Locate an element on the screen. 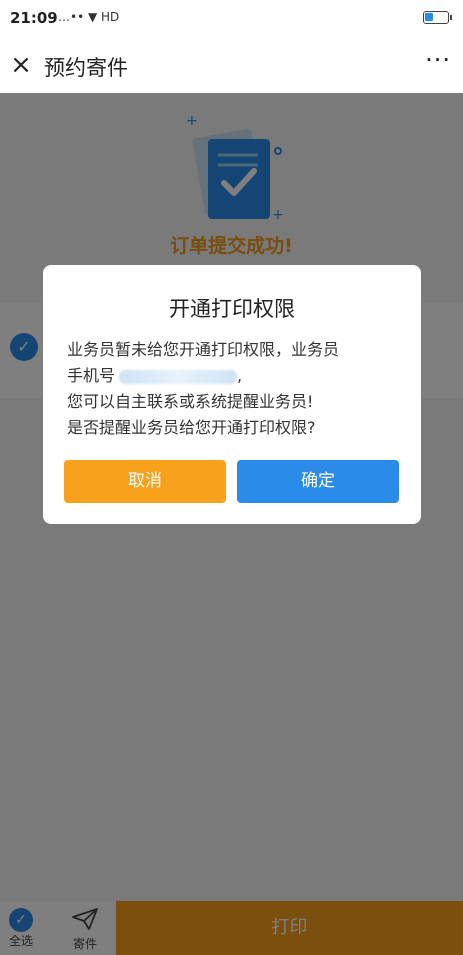 This screenshot has height=955, width=463. signal-wifi-icons: …•• ▼ HD is located at coordinates (89, 17).